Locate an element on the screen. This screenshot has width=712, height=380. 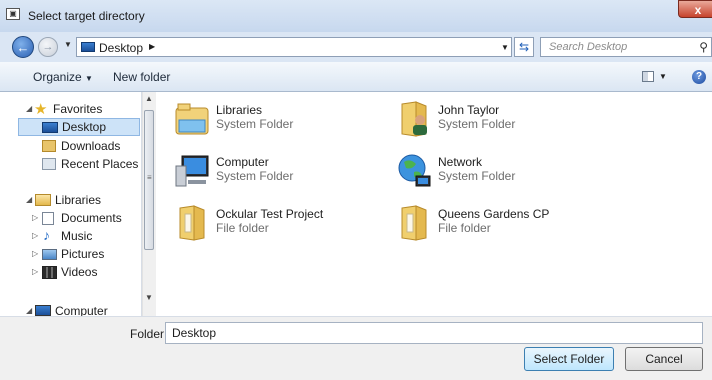
nav-documents-label: Documents is located at coordinates (91, 218).